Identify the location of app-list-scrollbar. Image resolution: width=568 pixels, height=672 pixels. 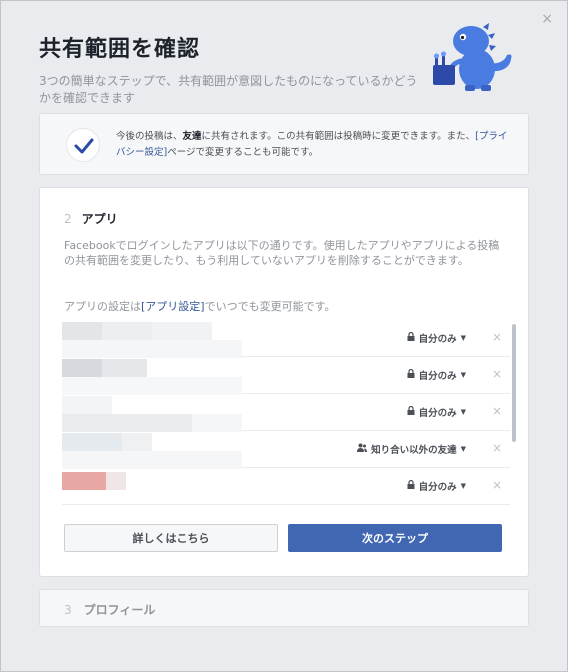
(514, 414).